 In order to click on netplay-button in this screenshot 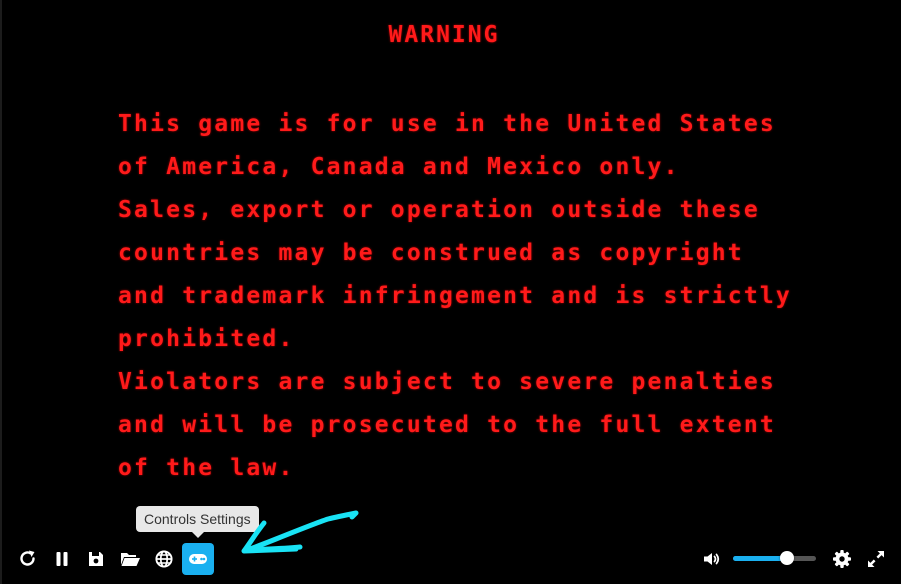, I will do `click(164, 559)`.